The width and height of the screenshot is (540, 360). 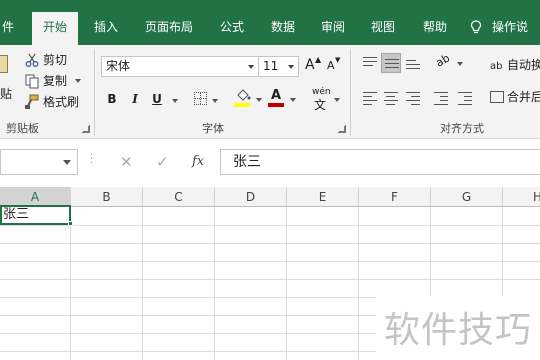 What do you see at coordinates (497, 96) in the screenshot?
I see `merge-cells-icon` at bounding box center [497, 96].